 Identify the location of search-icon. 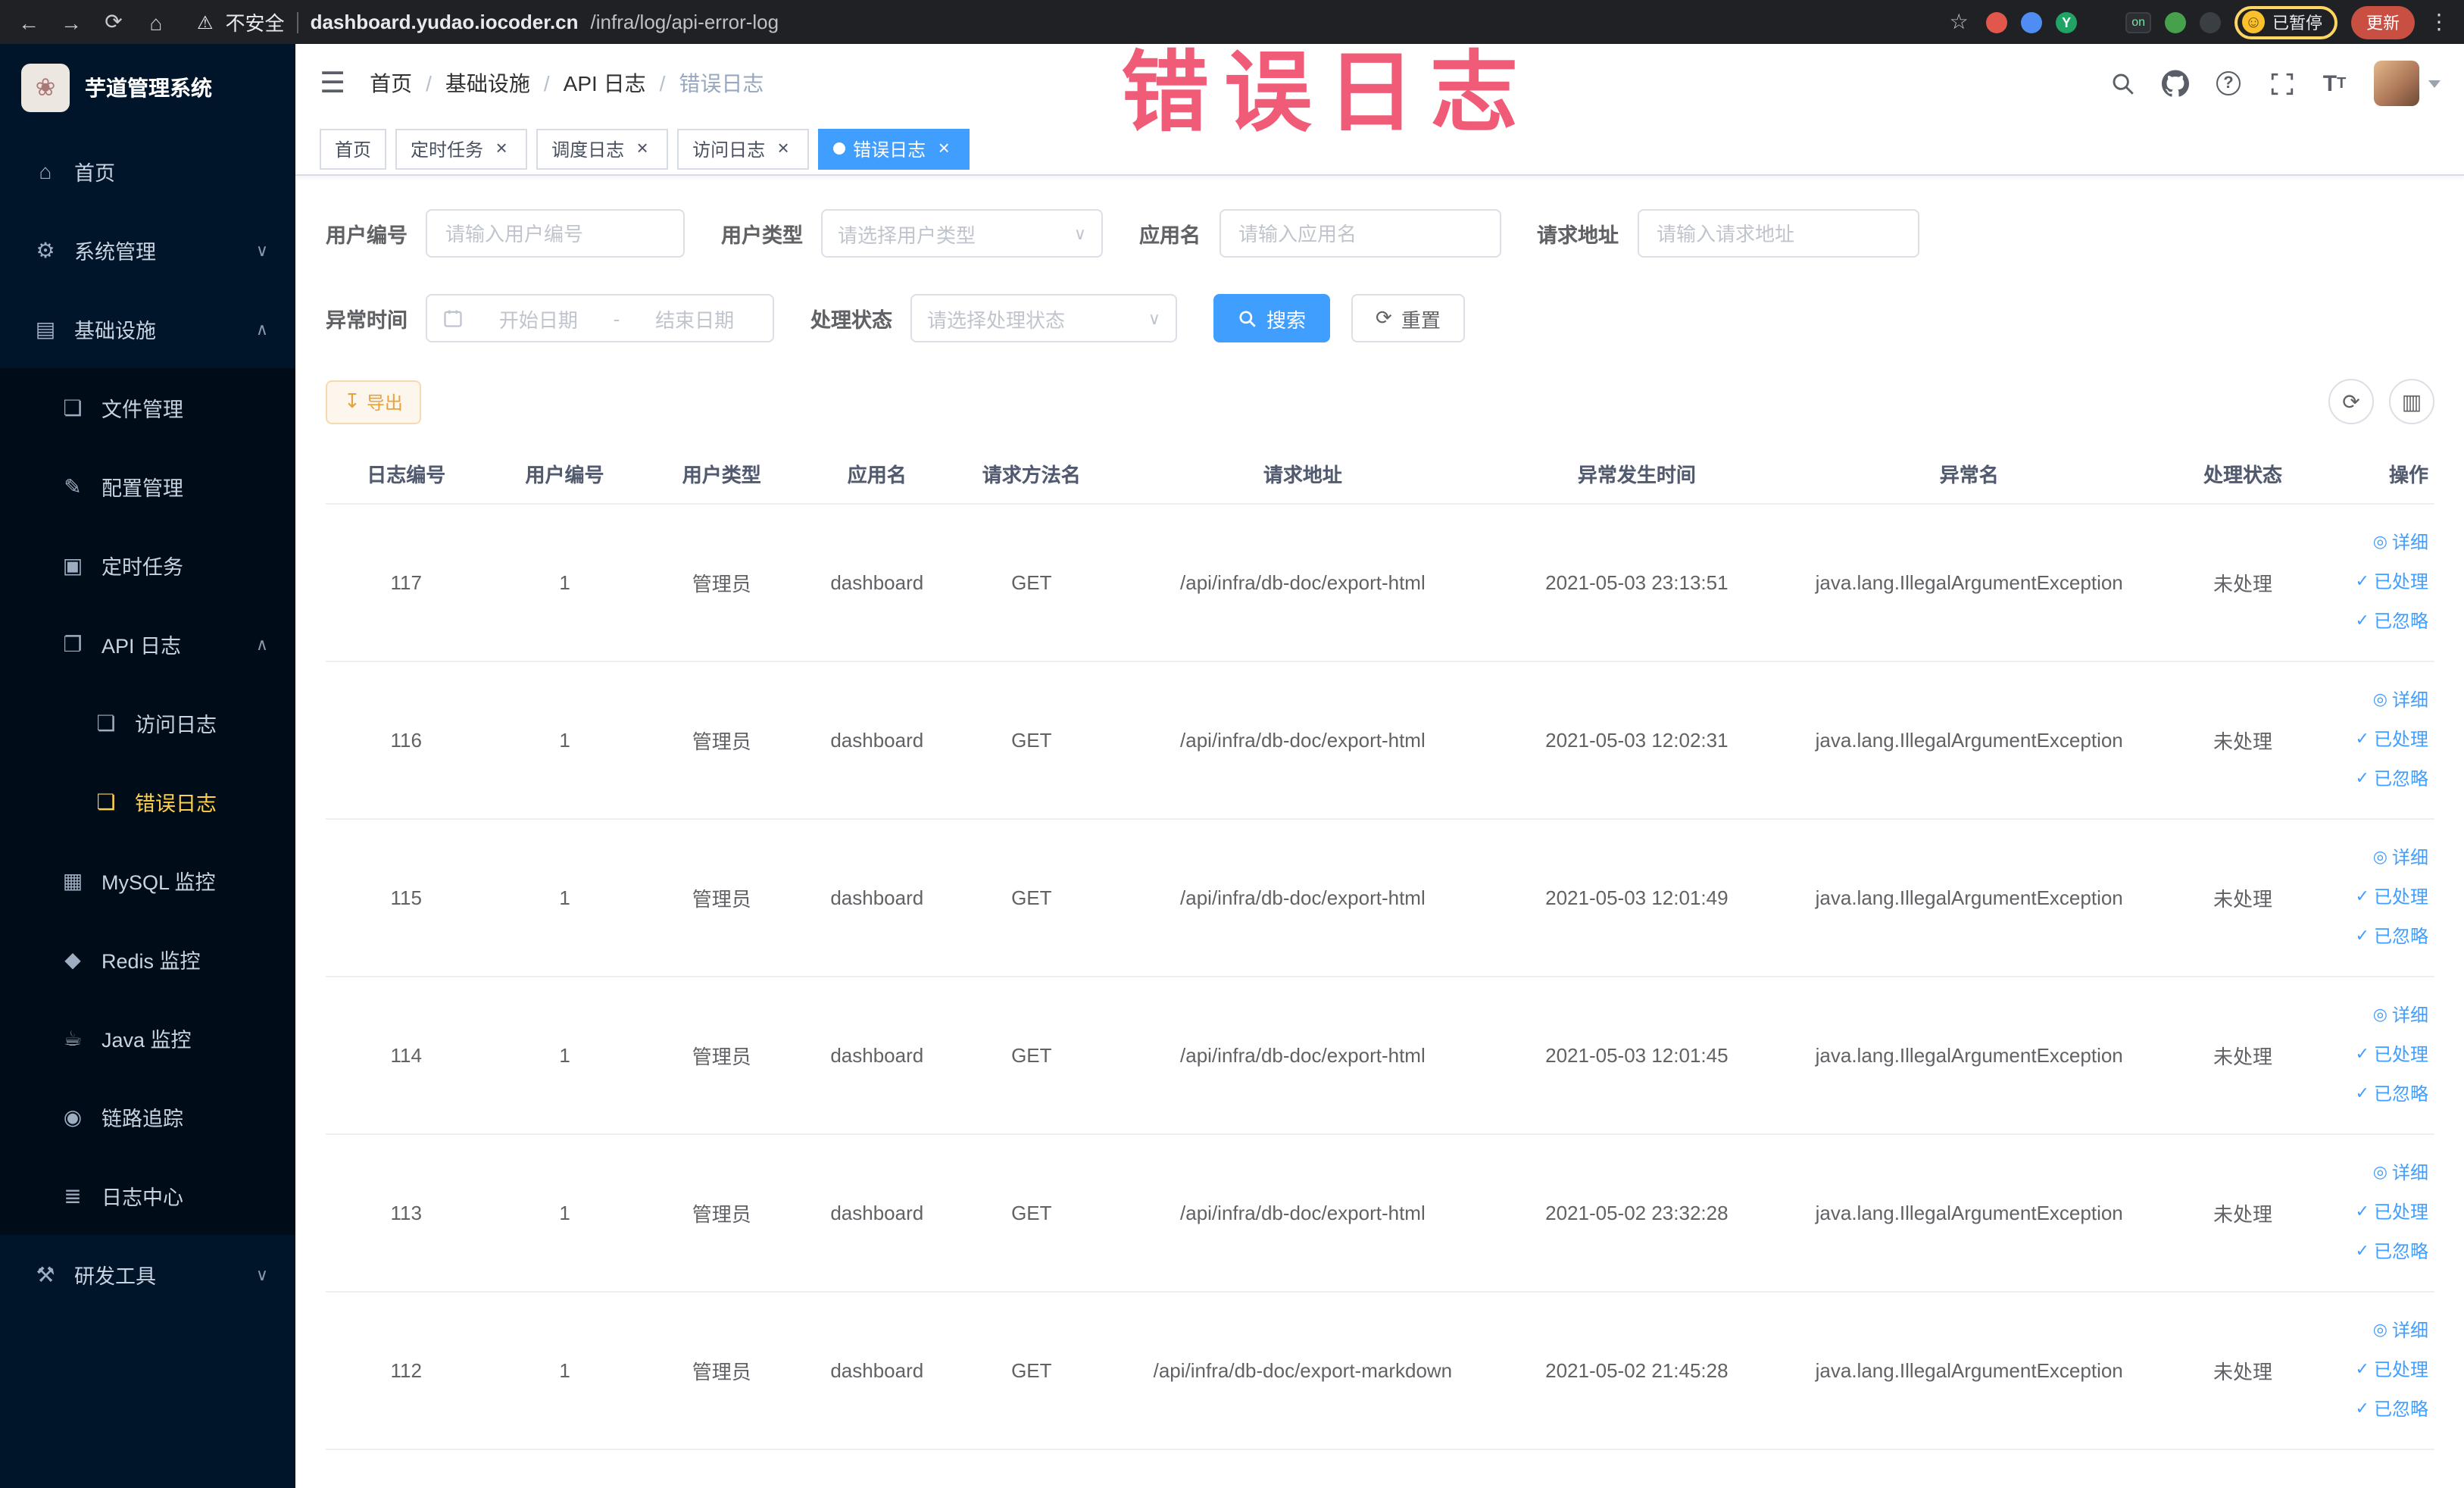
(2122, 83).